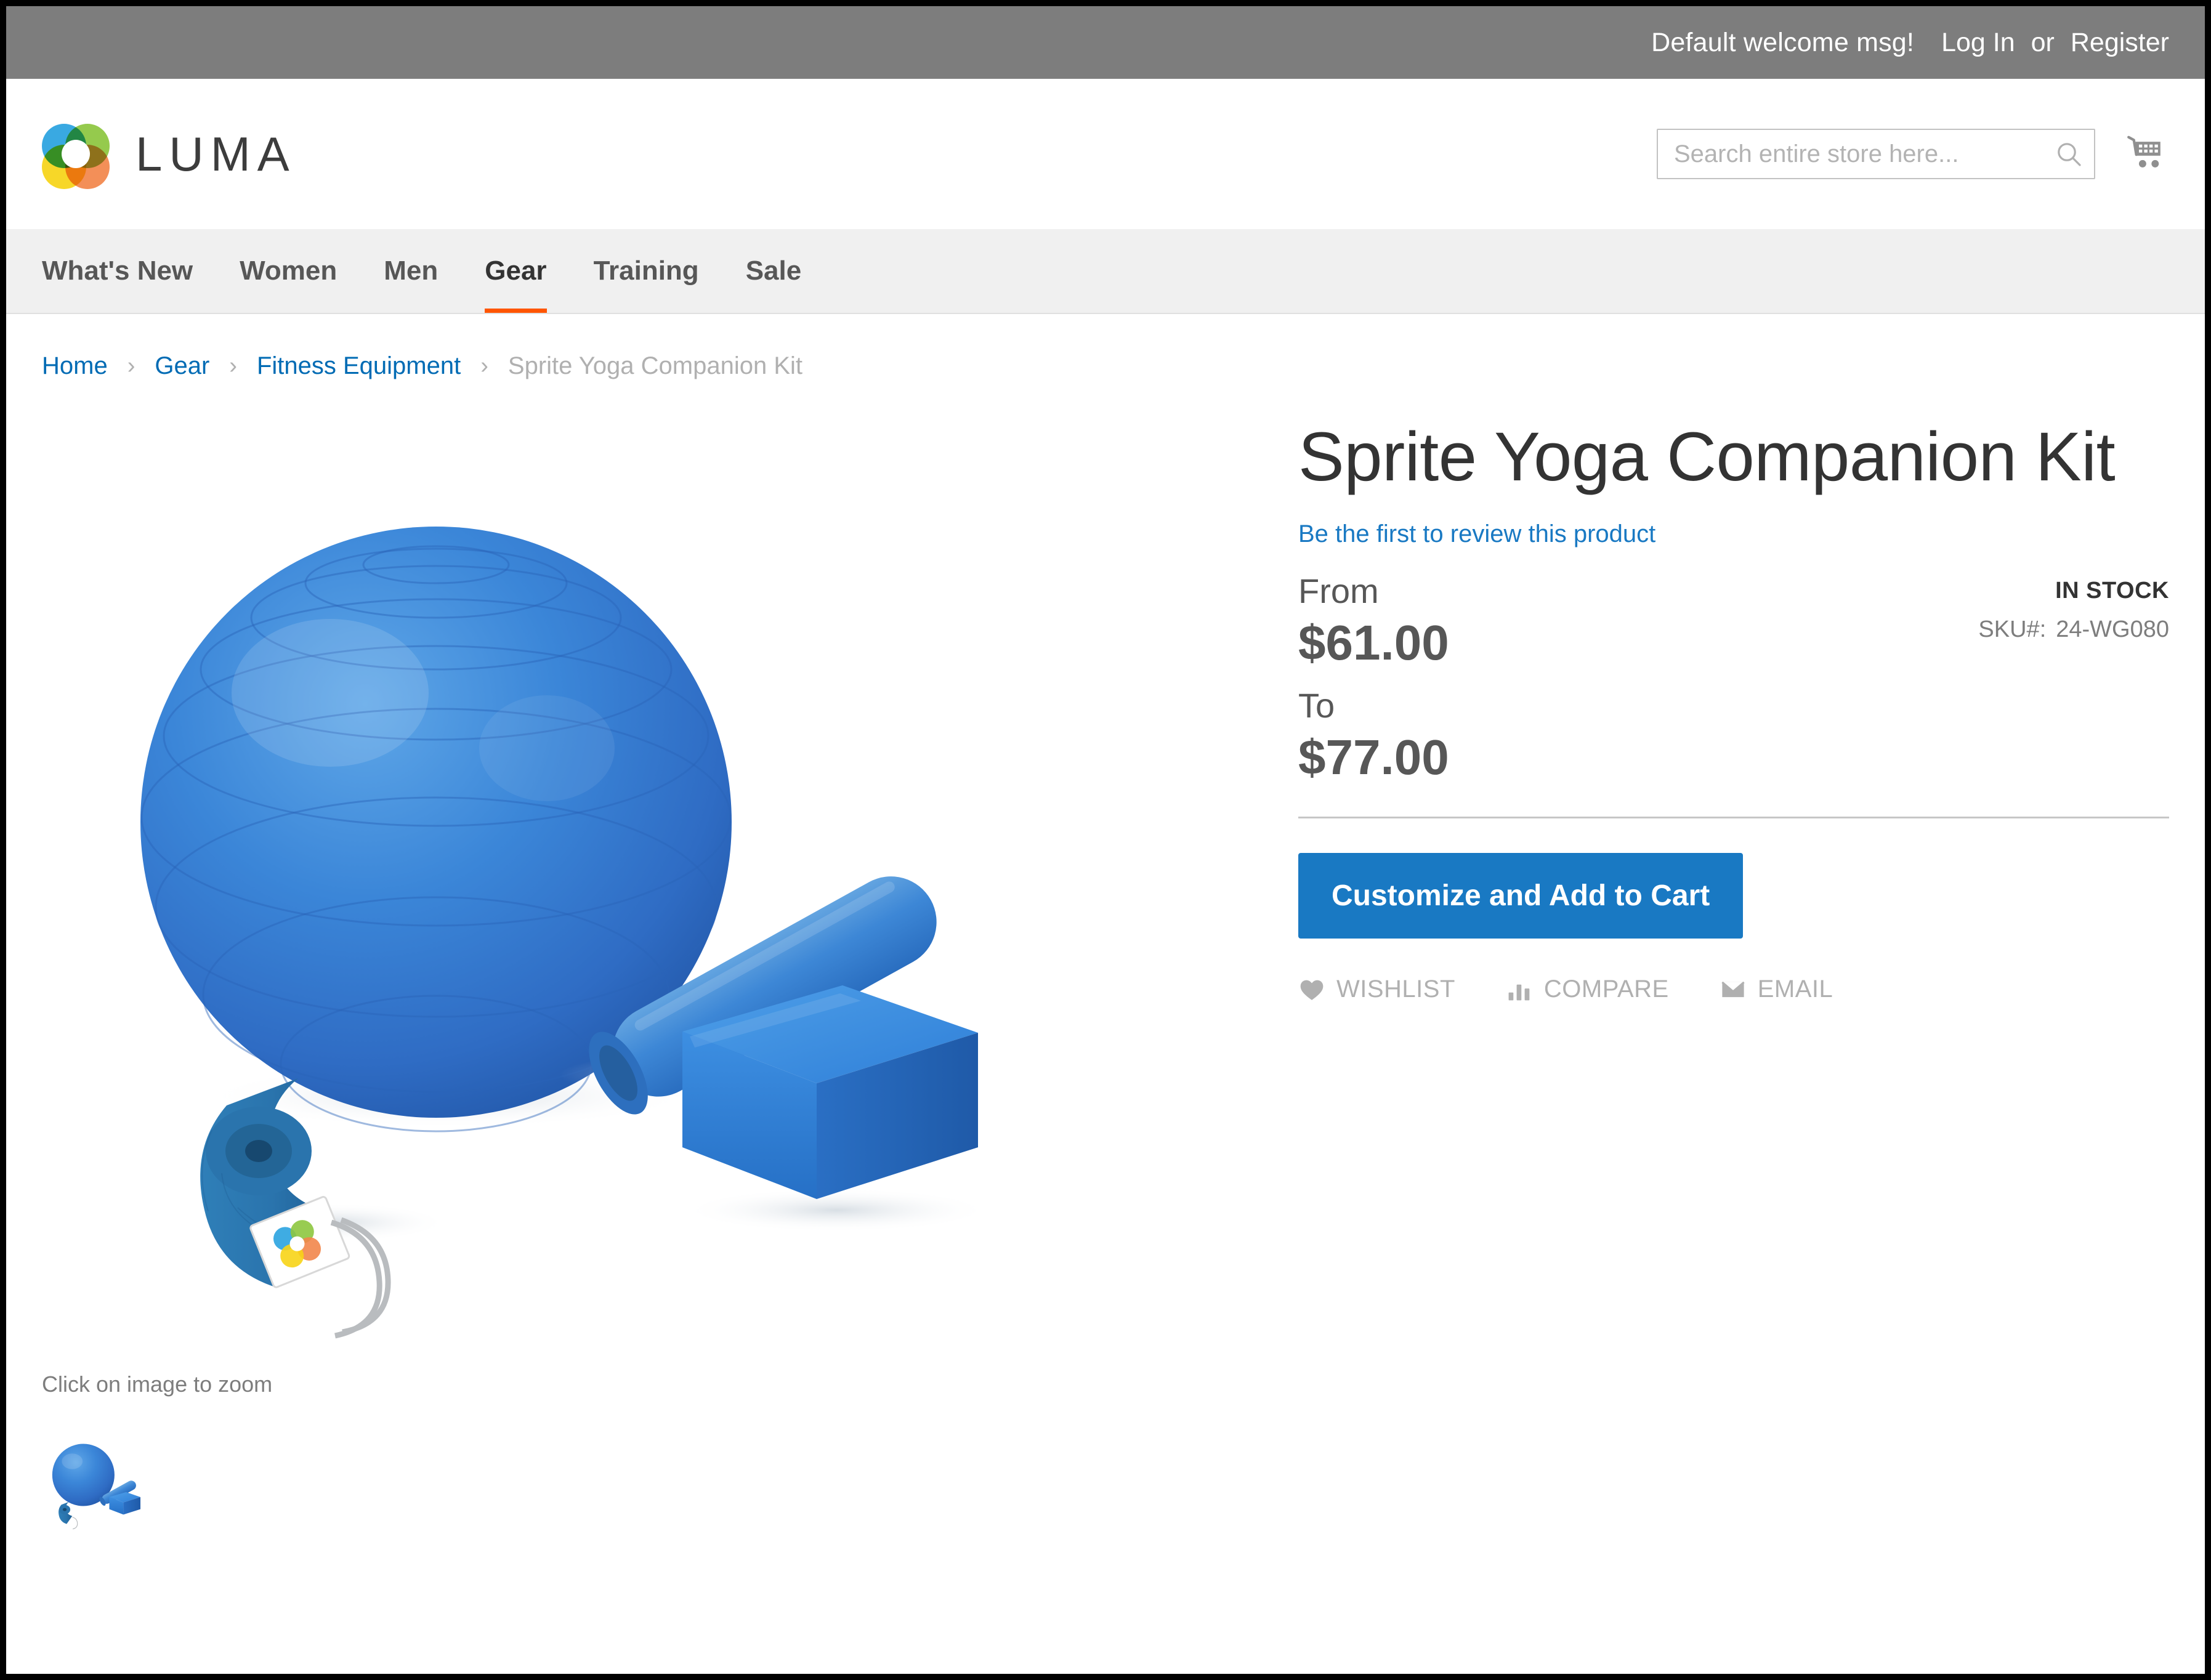 The width and height of the screenshot is (2211, 1680). What do you see at coordinates (1521, 896) in the screenshot?
I see `customize-and-add-to-cart-button: Customize and Add to Cart` at bounding box center [1521, 896].